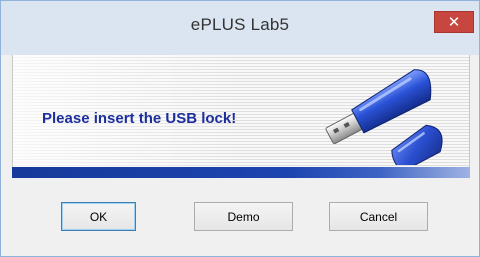 The width and height of the screenshot is (480, 257). I want to click on insert-usb-message: Please insert the USB lock!, so click(139, 118).